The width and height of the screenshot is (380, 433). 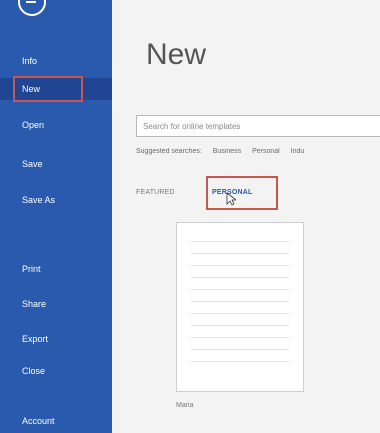 What do you see at coordinates (56, 371) in the screenshot?
I see `sidebar-item-close: Close` at bounding box center [56, 371].